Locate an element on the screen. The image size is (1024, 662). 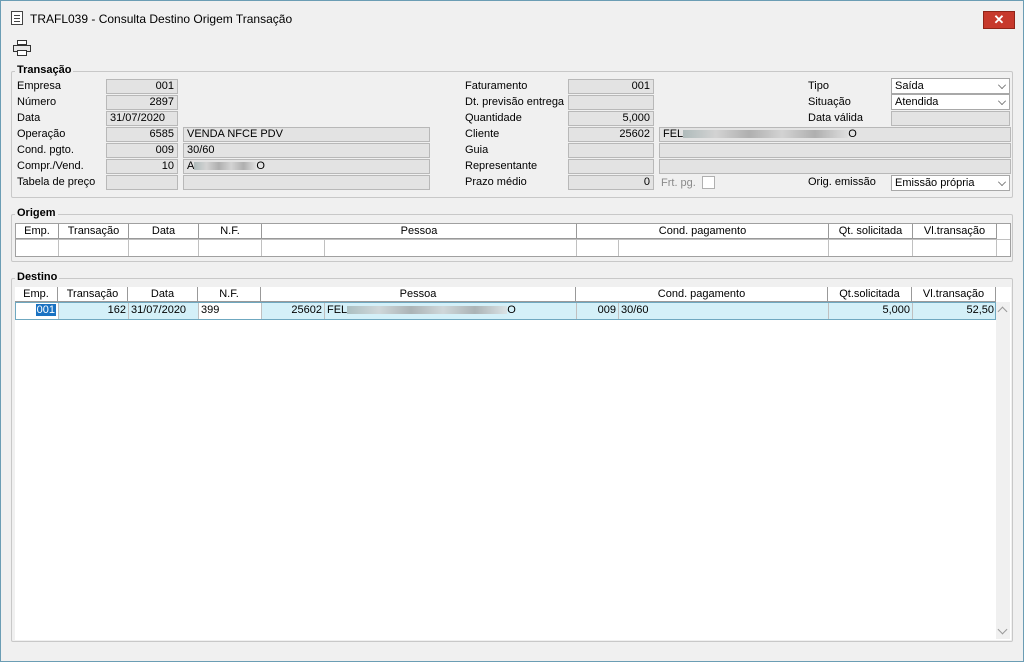
tabela-preco-desc-field is located at coordinates (306, 182).